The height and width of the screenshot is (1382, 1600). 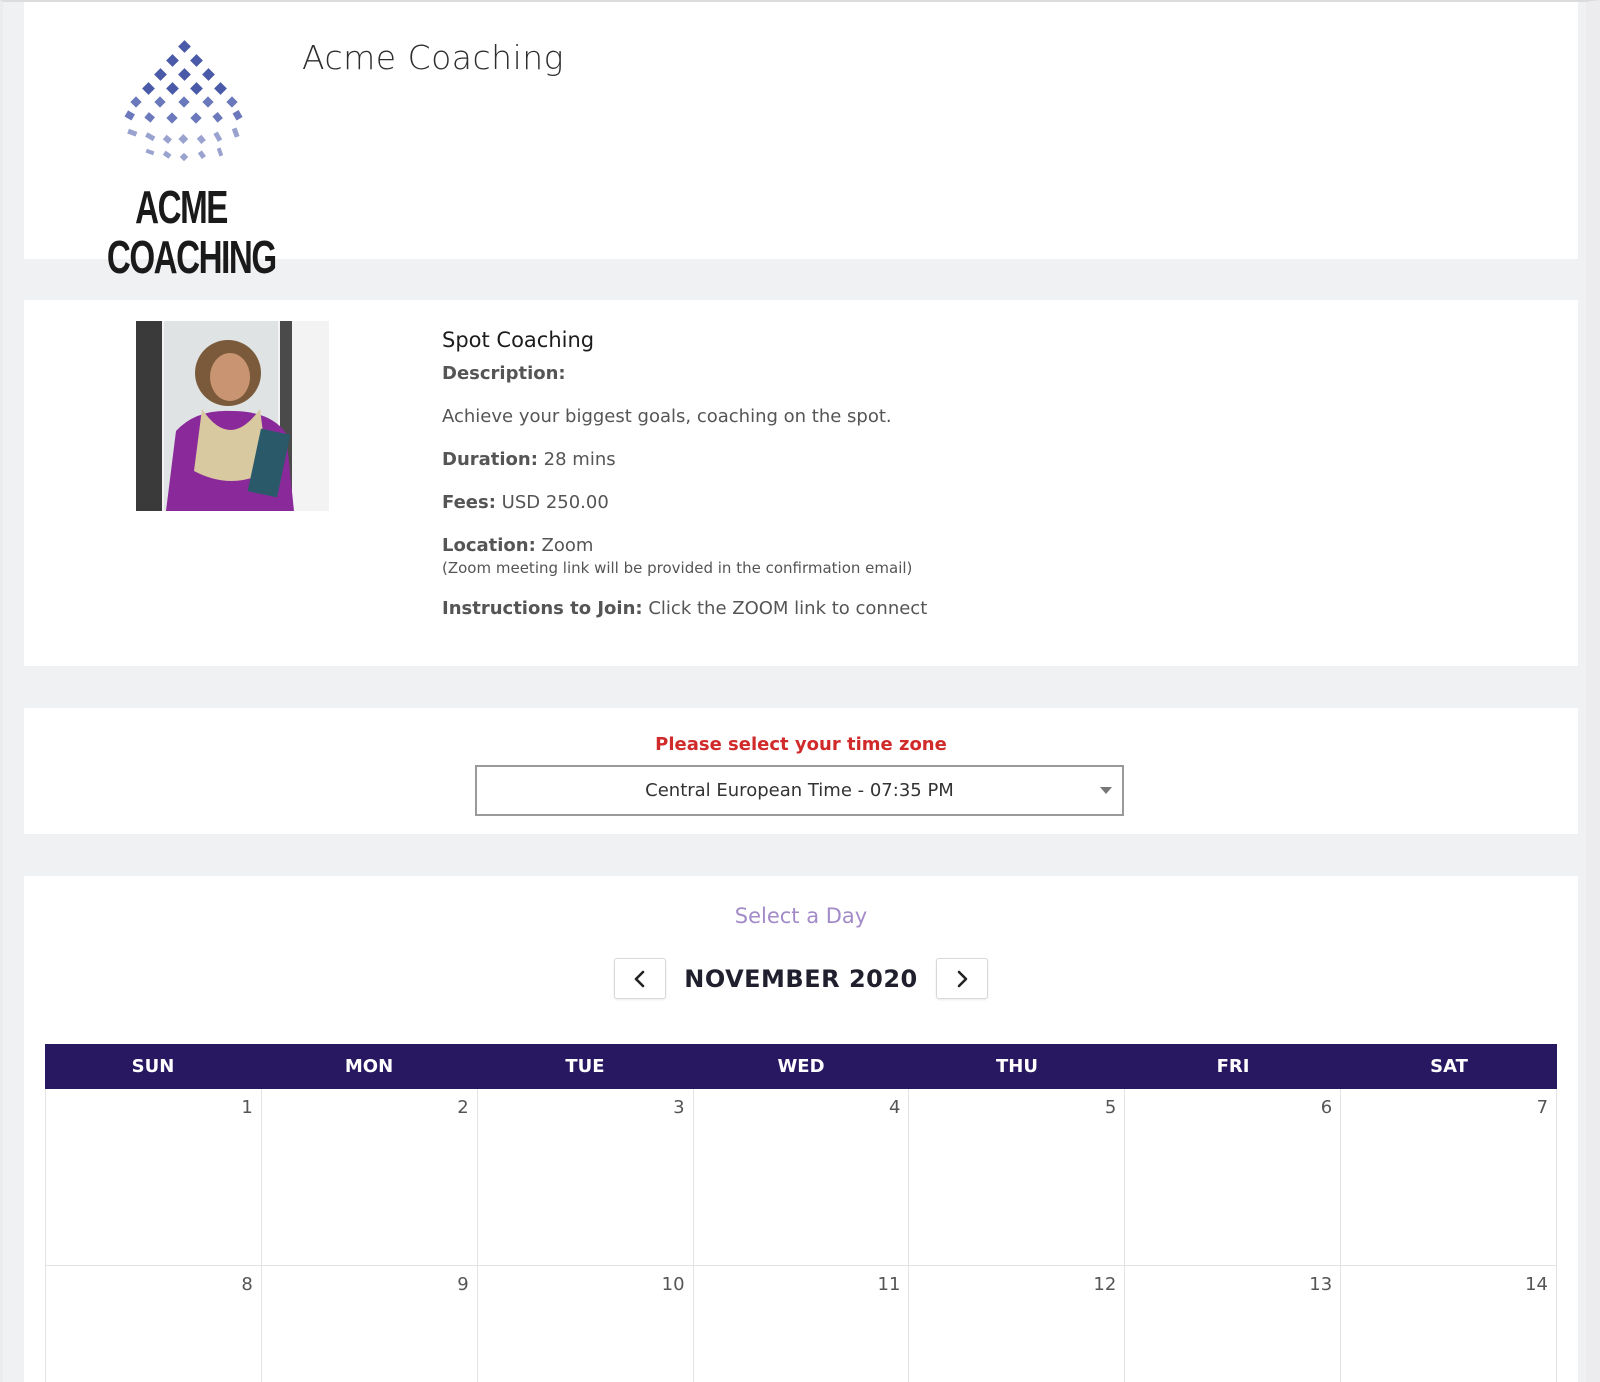 What do you see at coordinates (1106, 790) in the screenshot?
I see `caret-down-icon` at bounding box center [1106, 790].